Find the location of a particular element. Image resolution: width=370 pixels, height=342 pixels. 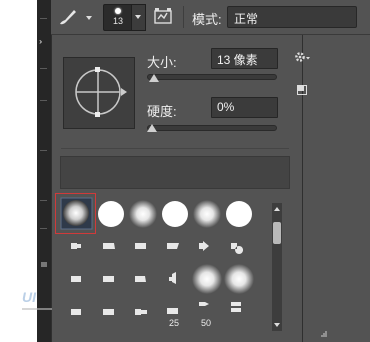

toolbar-separator is located at coordinates (183, 17).